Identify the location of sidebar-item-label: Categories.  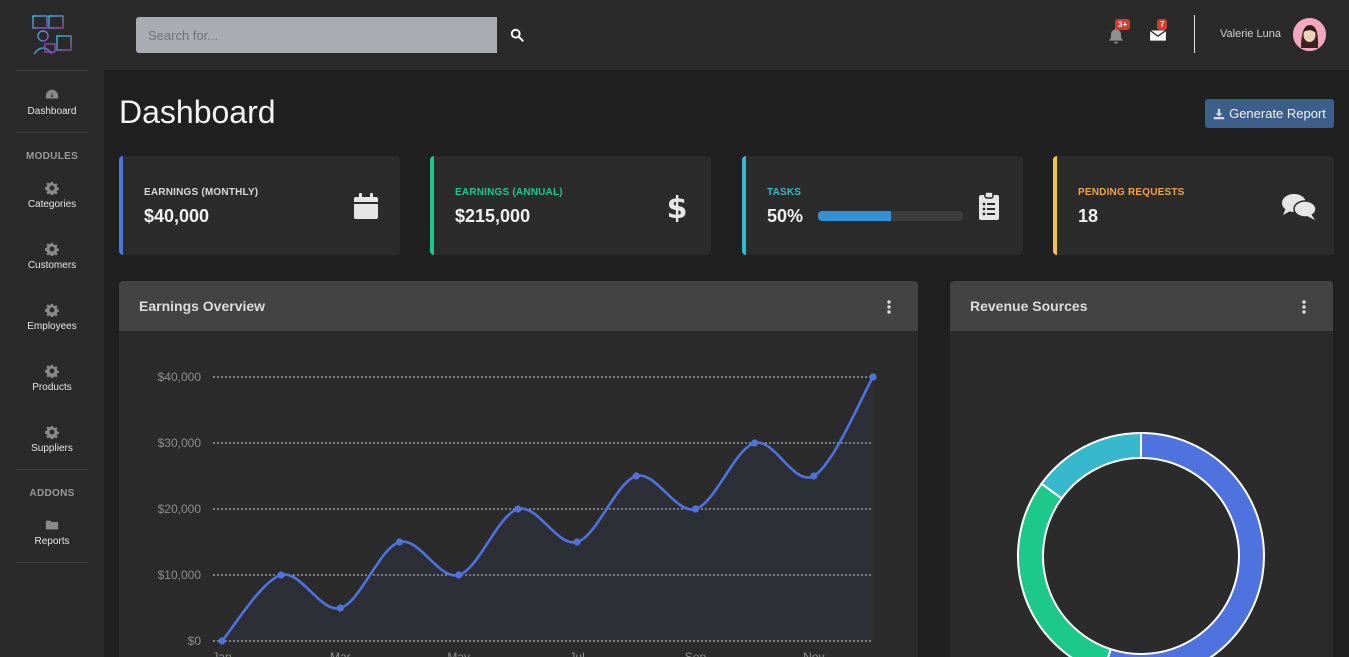
(52, 204).